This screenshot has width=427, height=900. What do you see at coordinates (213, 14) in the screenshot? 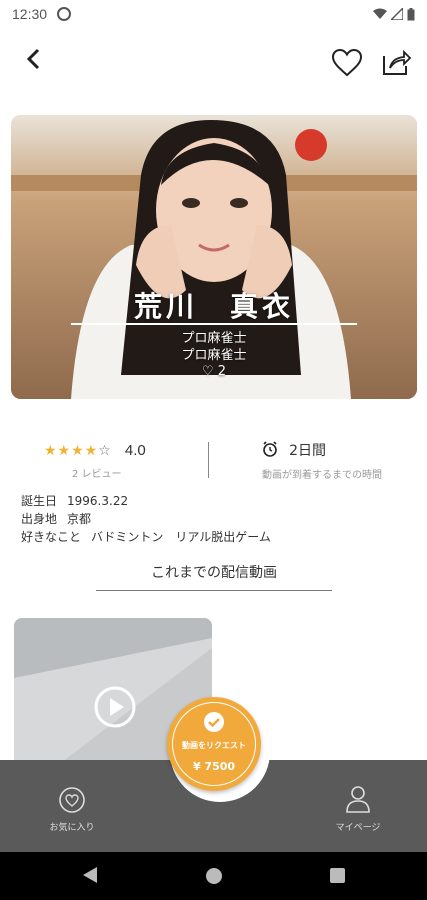
I see `status-bar: 12:30` at bounding box center [213, 14].